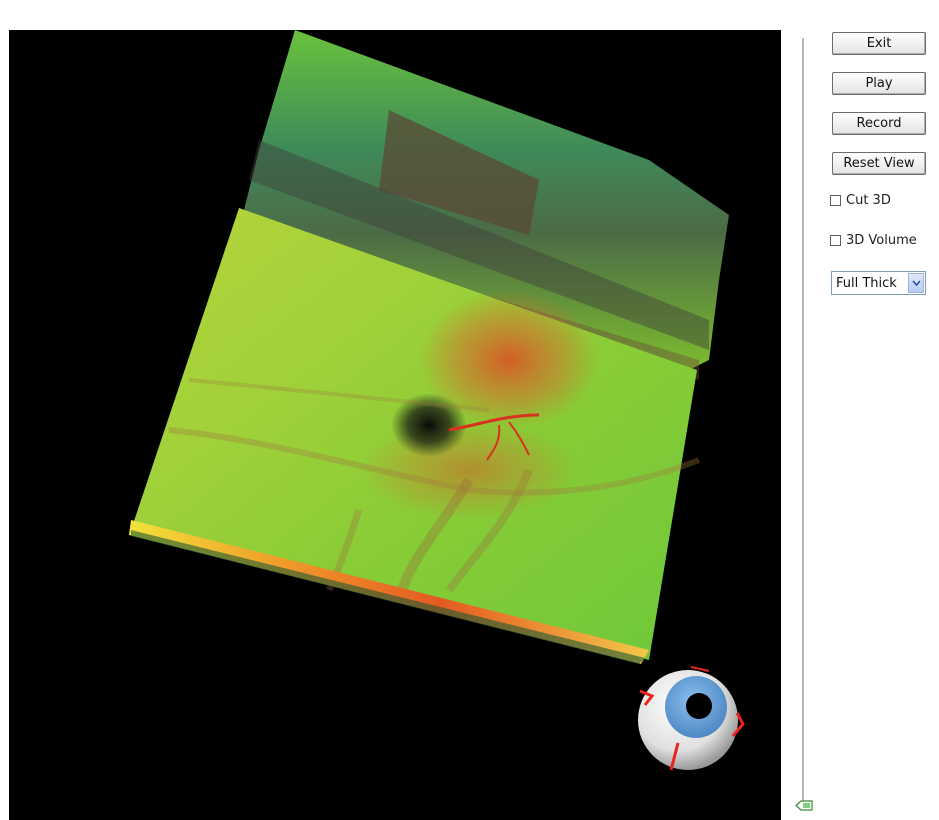  Describe the element at coordinates (691, 718) in the screenshot. I see `eyeball-icon` at that location.